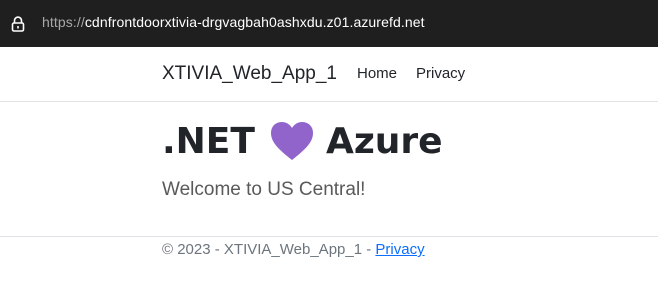  Describe the element at coordinates (291, 140) in the screenshot. I see `heart-icon` at that location.